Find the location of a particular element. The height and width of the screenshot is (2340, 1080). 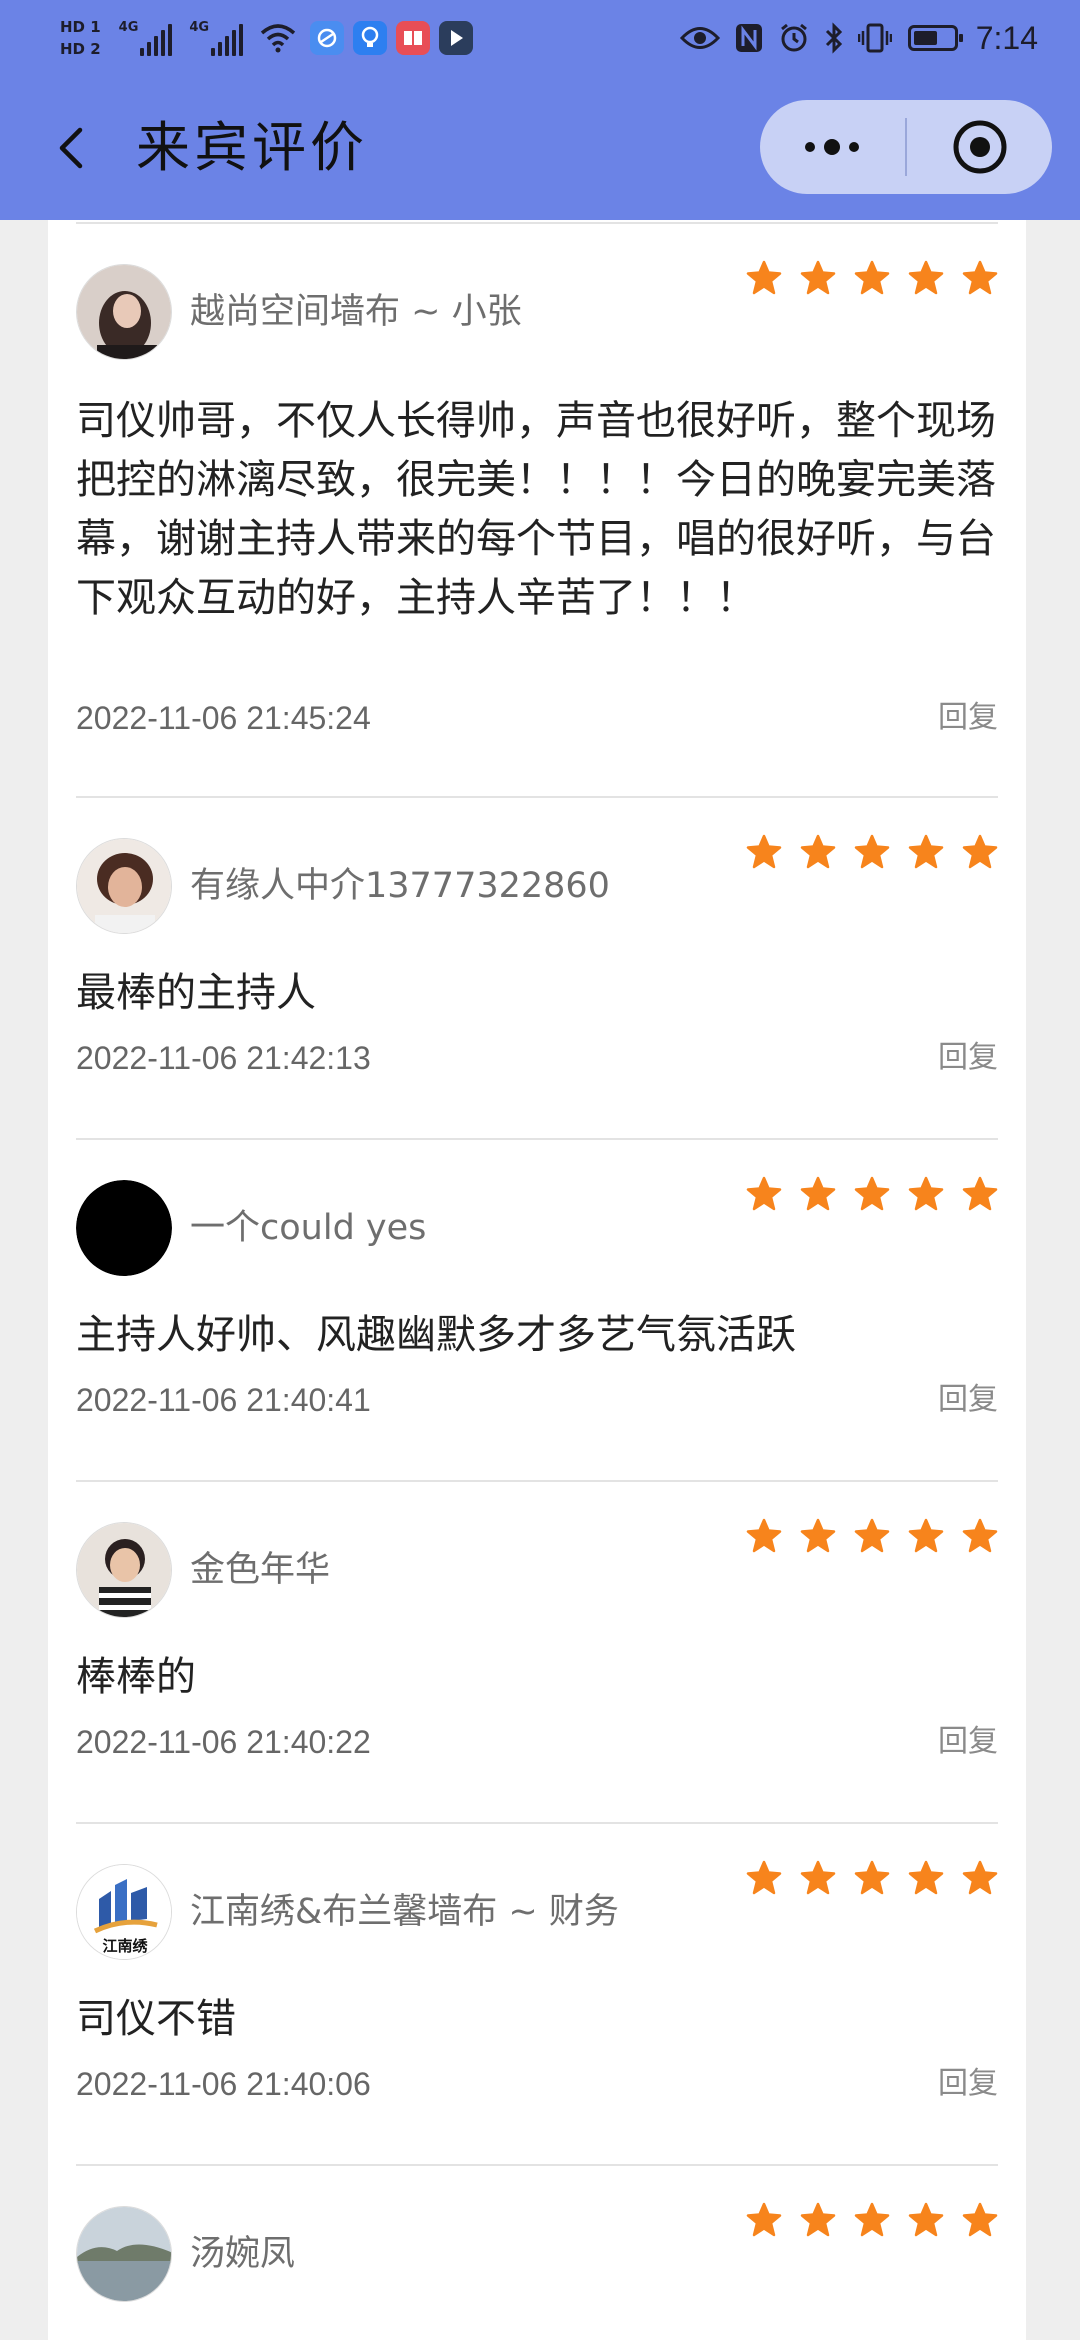

logo-avatar-text: 江南绣 is located at coordinates (125, 1946).